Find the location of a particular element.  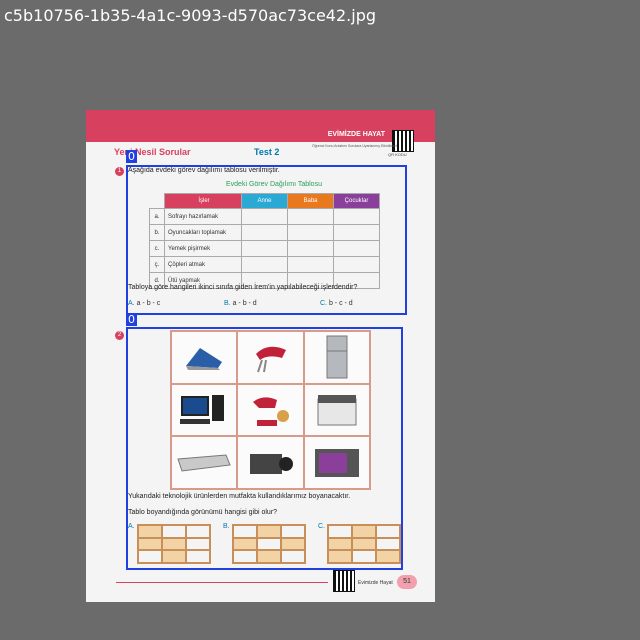

qr-caption: QR KODU is located at coordinates (397, 154).